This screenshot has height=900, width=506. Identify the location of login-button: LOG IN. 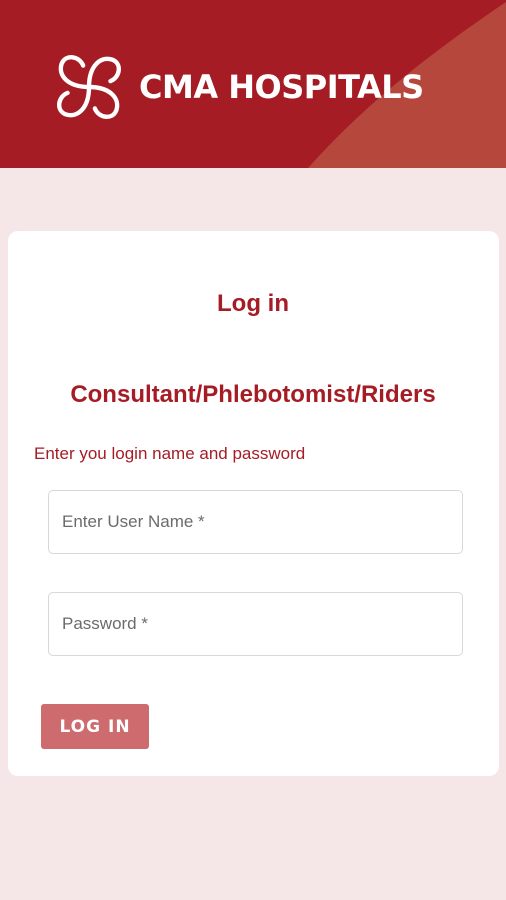
(95, 726).